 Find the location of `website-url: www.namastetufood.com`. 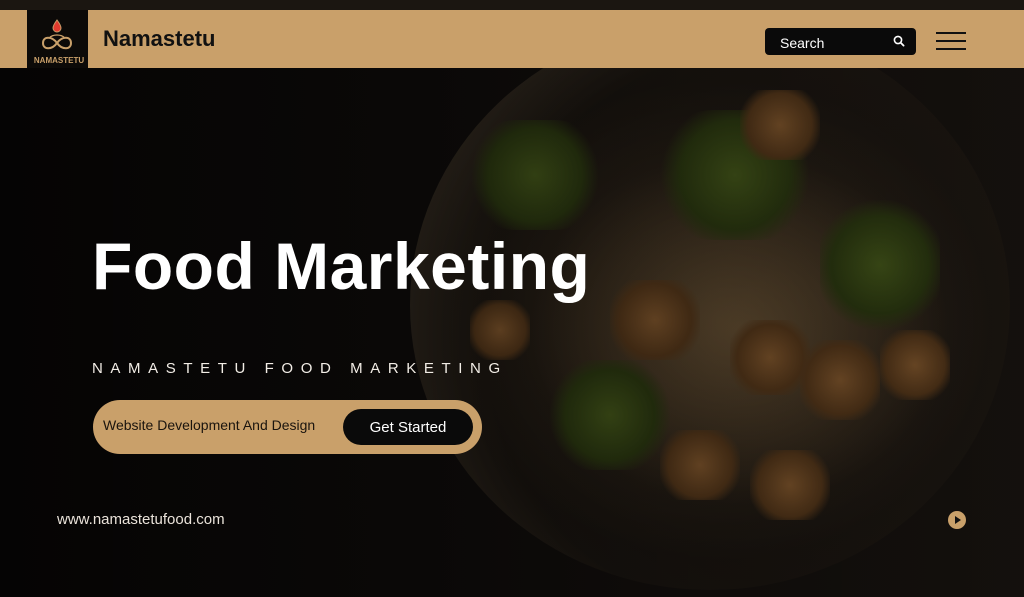

website-url: www.namastetufood.com is located at coordinates (141, 519).